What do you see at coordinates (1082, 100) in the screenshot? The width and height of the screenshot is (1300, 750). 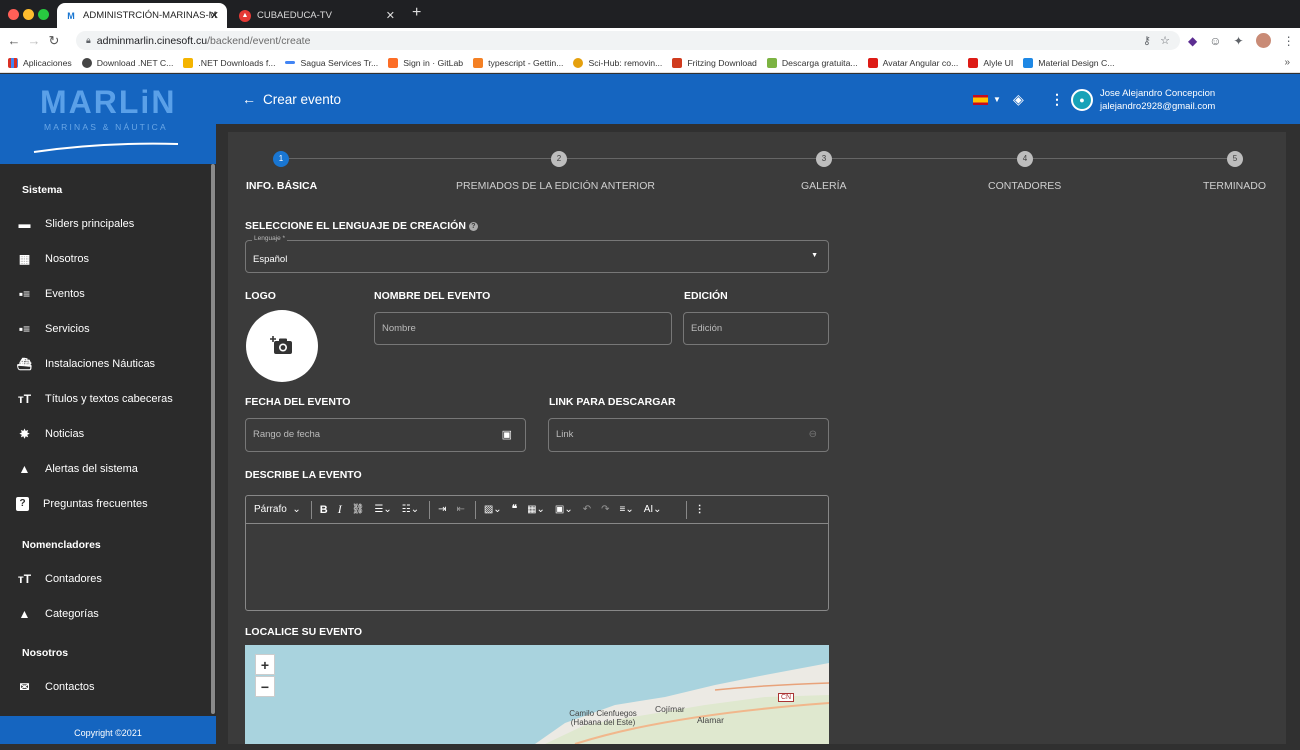 I see `avatar: ●` at bounding box center [1082, 100].